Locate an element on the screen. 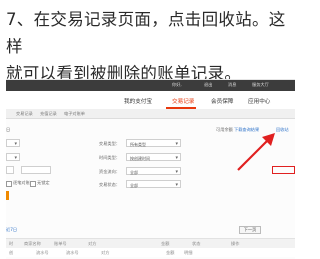 Image resolution: width=320 pixels, height=259 pixels. trade-type-label: 交易类型： is located at coordinates (109, 143).